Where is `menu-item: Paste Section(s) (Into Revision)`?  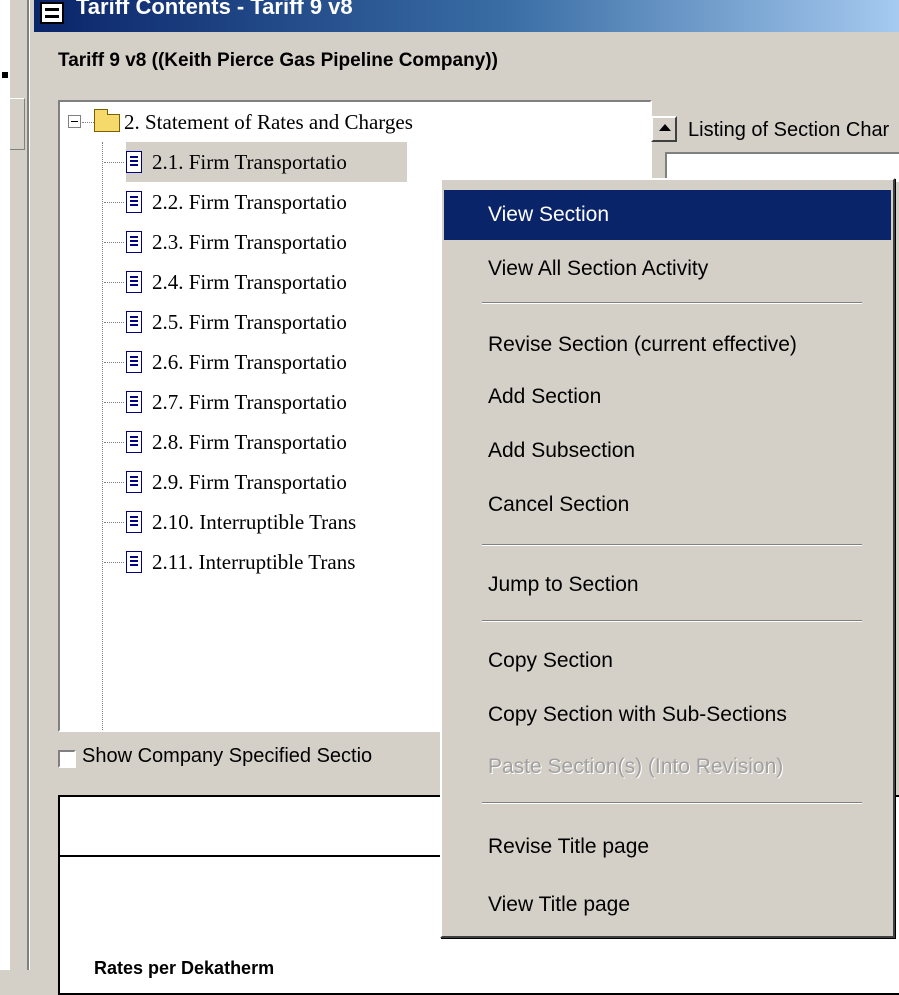 menu-item: Paste Section(s) (Into Revision) is located at coordinates (636, 766).